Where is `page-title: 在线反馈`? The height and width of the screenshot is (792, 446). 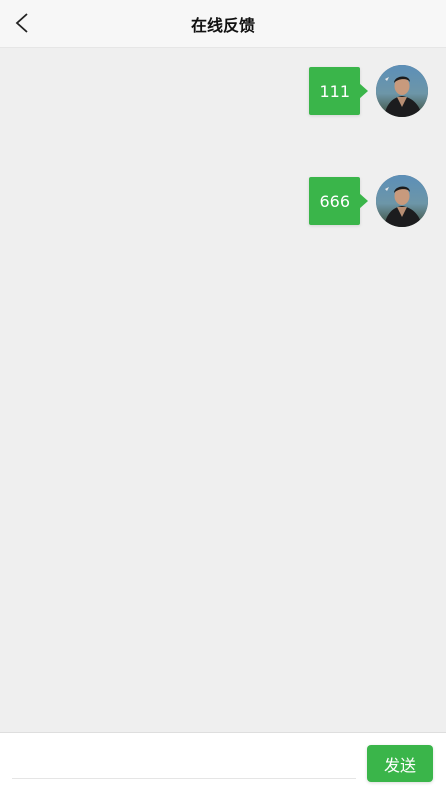
page-title: 在线反馈 is located at coordinates (222, 25).